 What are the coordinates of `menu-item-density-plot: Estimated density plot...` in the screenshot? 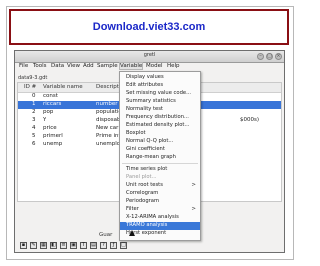 It's located at (160, 126).